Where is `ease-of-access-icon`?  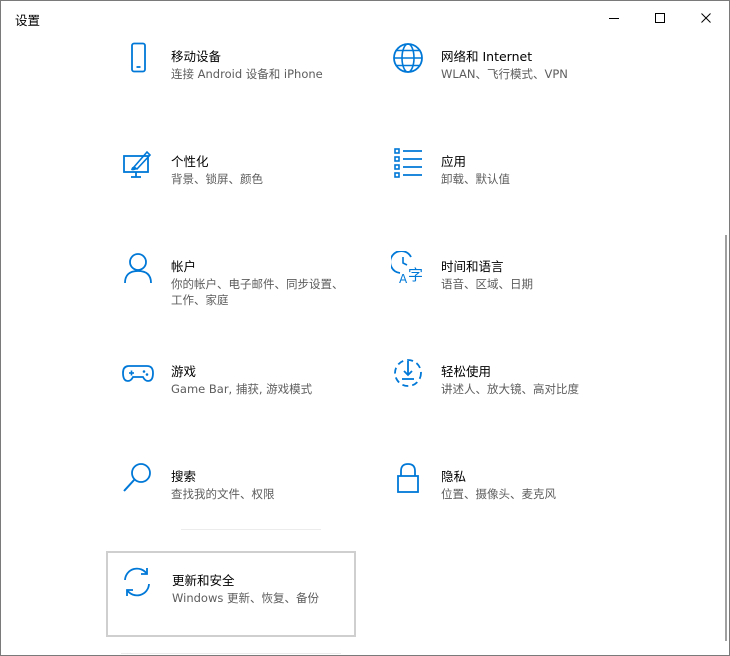
ease-of-access-icon is located at coordinates (408, 373).